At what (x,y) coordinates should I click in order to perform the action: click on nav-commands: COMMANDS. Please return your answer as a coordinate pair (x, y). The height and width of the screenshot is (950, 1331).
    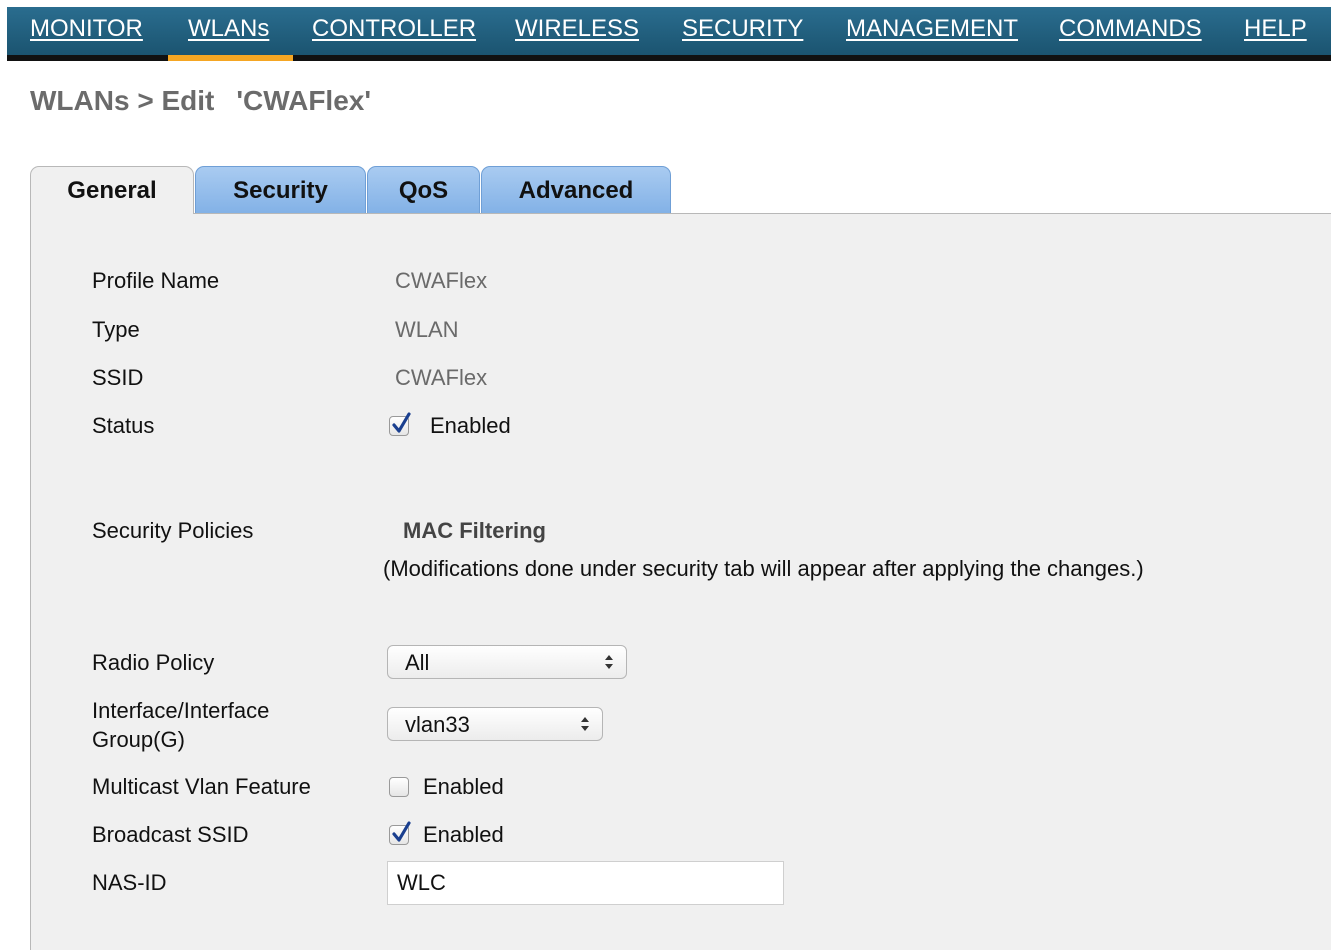
    Looking at the image, I should click on (1130, 31).